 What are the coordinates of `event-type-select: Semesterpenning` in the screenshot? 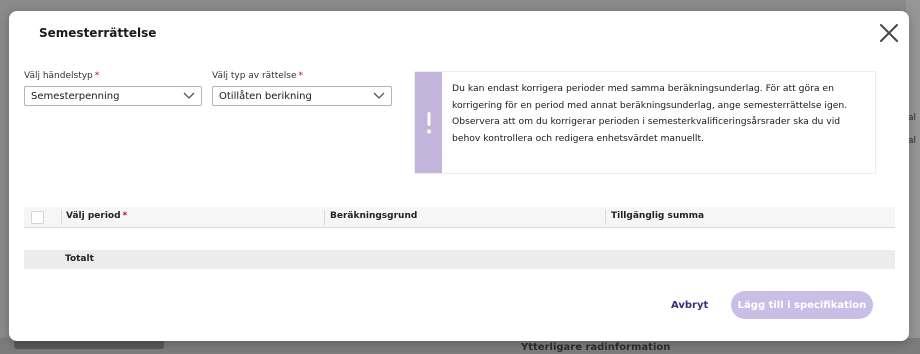 It's located at (113, 96).